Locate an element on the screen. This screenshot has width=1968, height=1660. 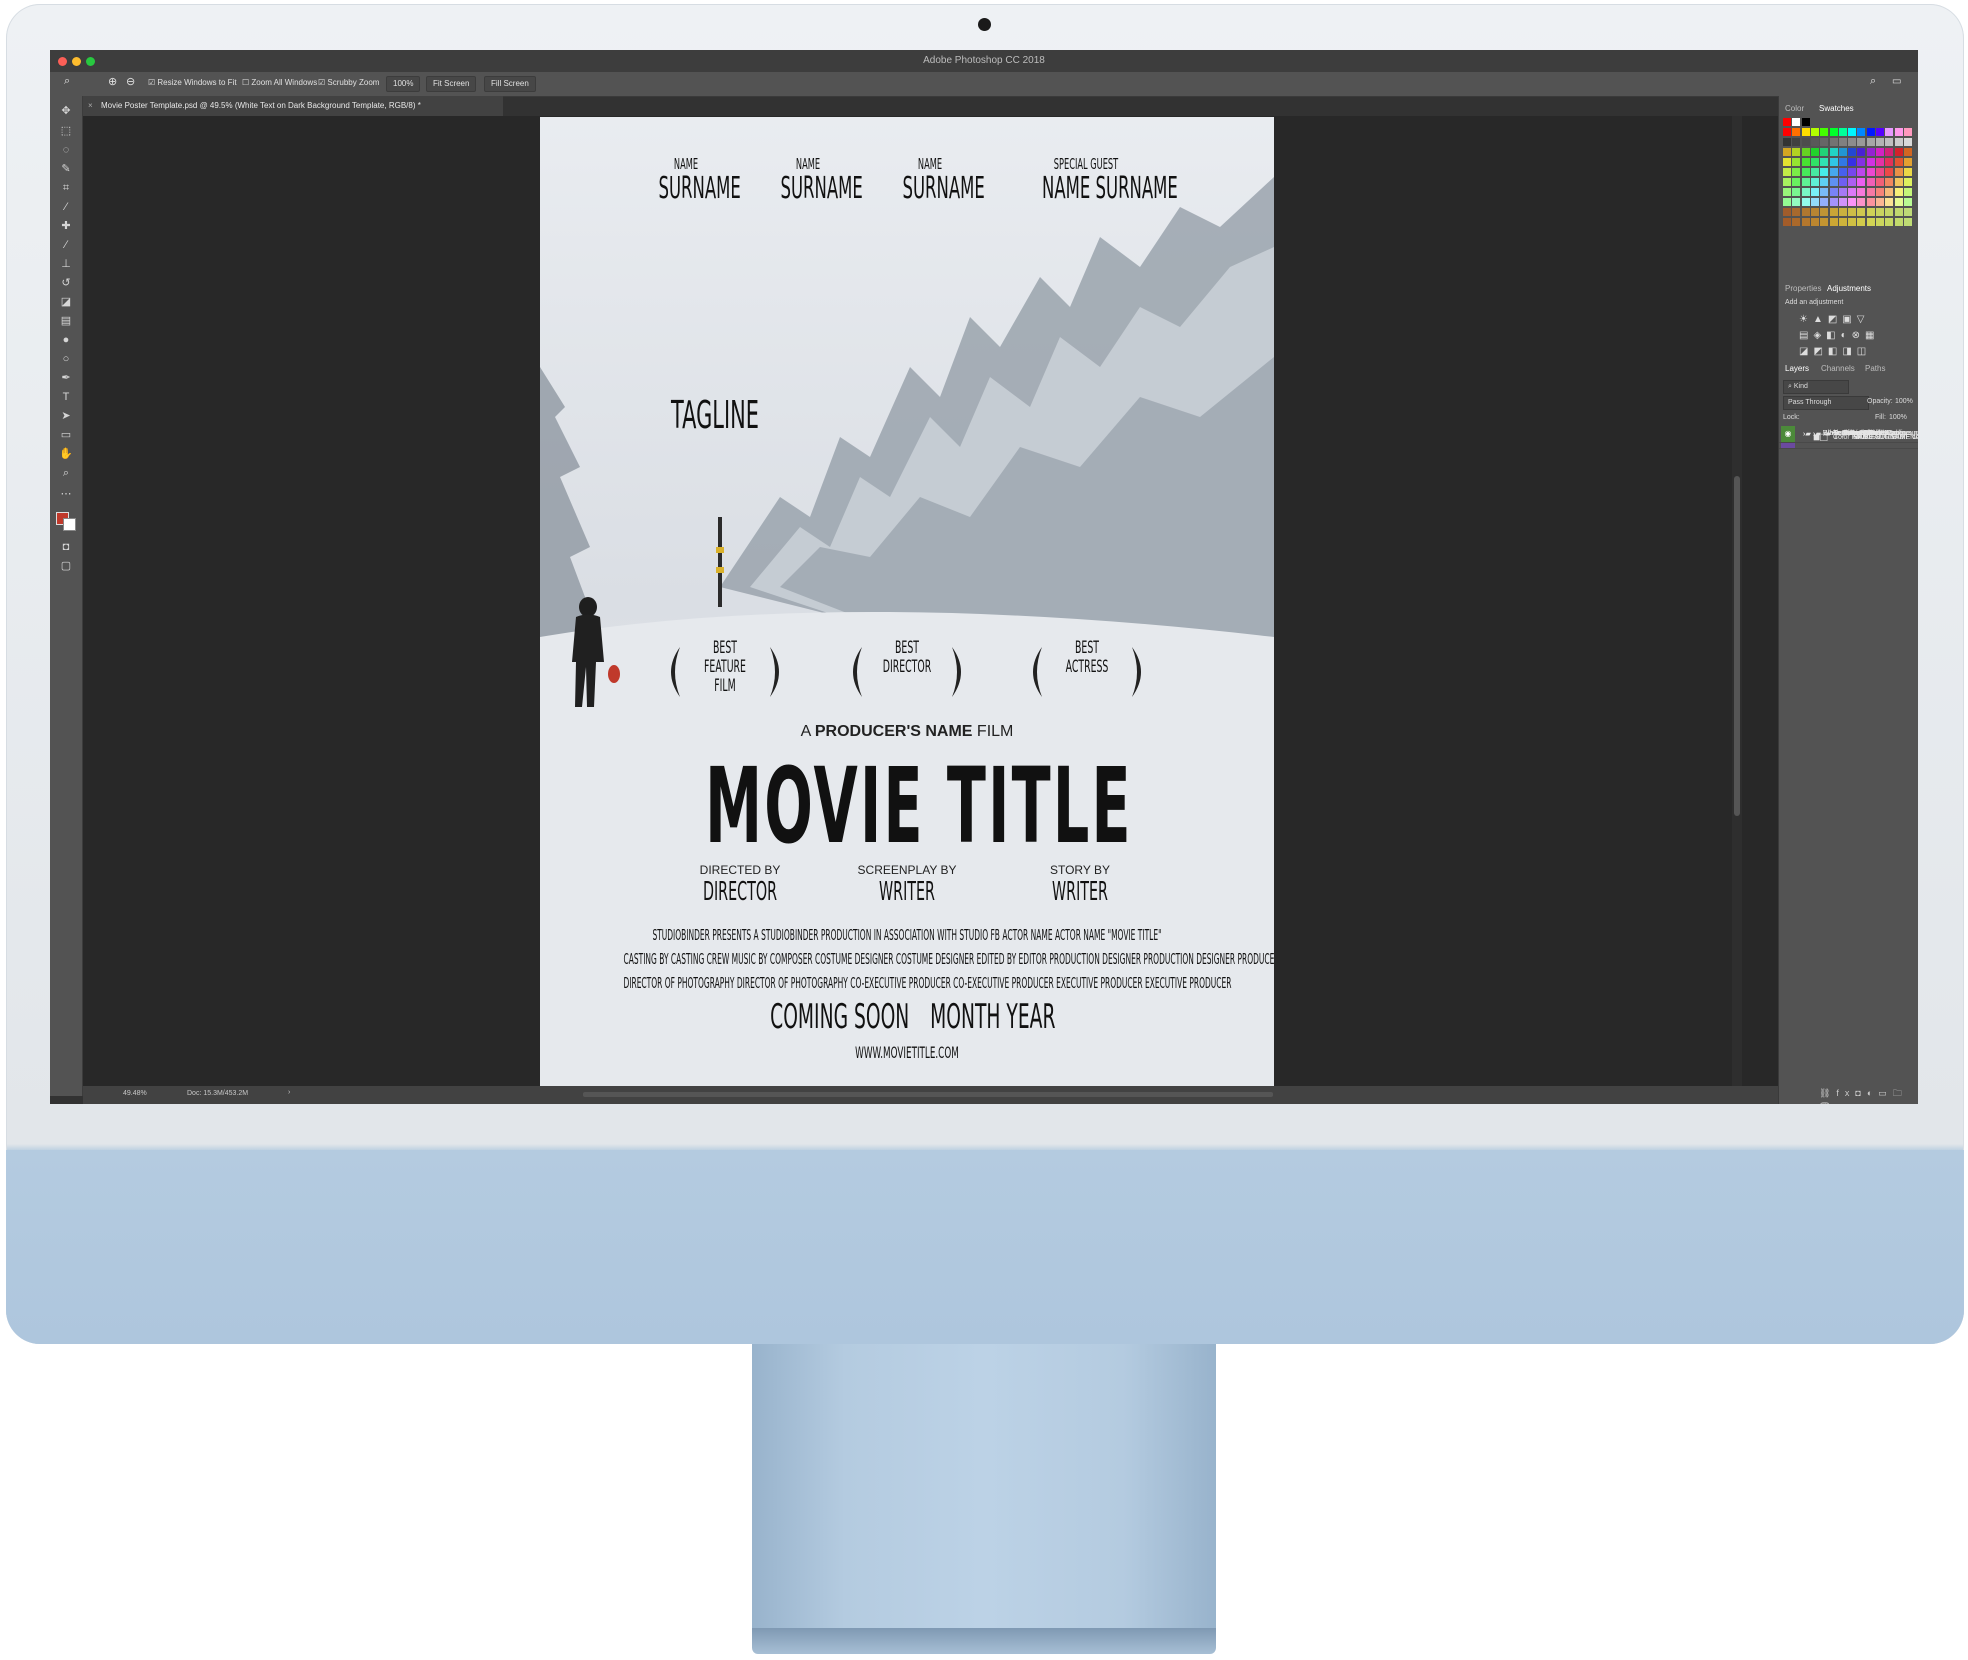
fit-screen-button: Fit Screen is located at coordinates (451, 84).